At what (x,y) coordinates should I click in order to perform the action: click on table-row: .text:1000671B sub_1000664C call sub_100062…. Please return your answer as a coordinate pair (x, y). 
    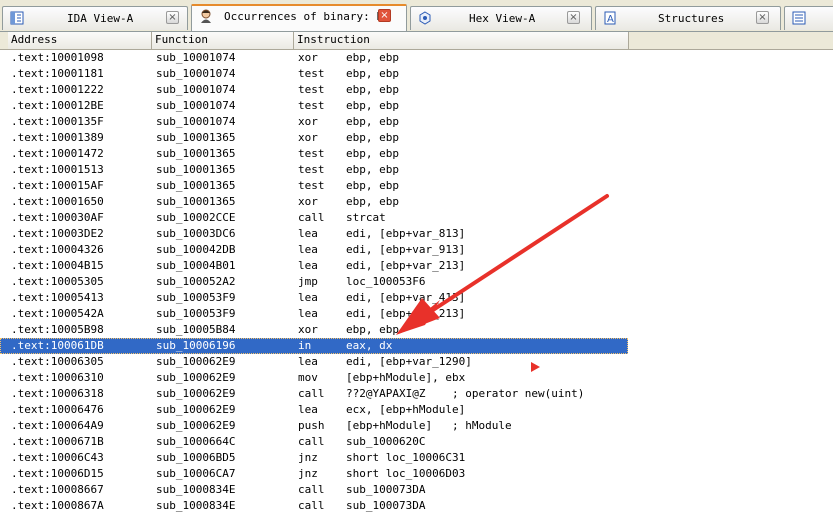
    Looking at the image, I should click on (416, 442).